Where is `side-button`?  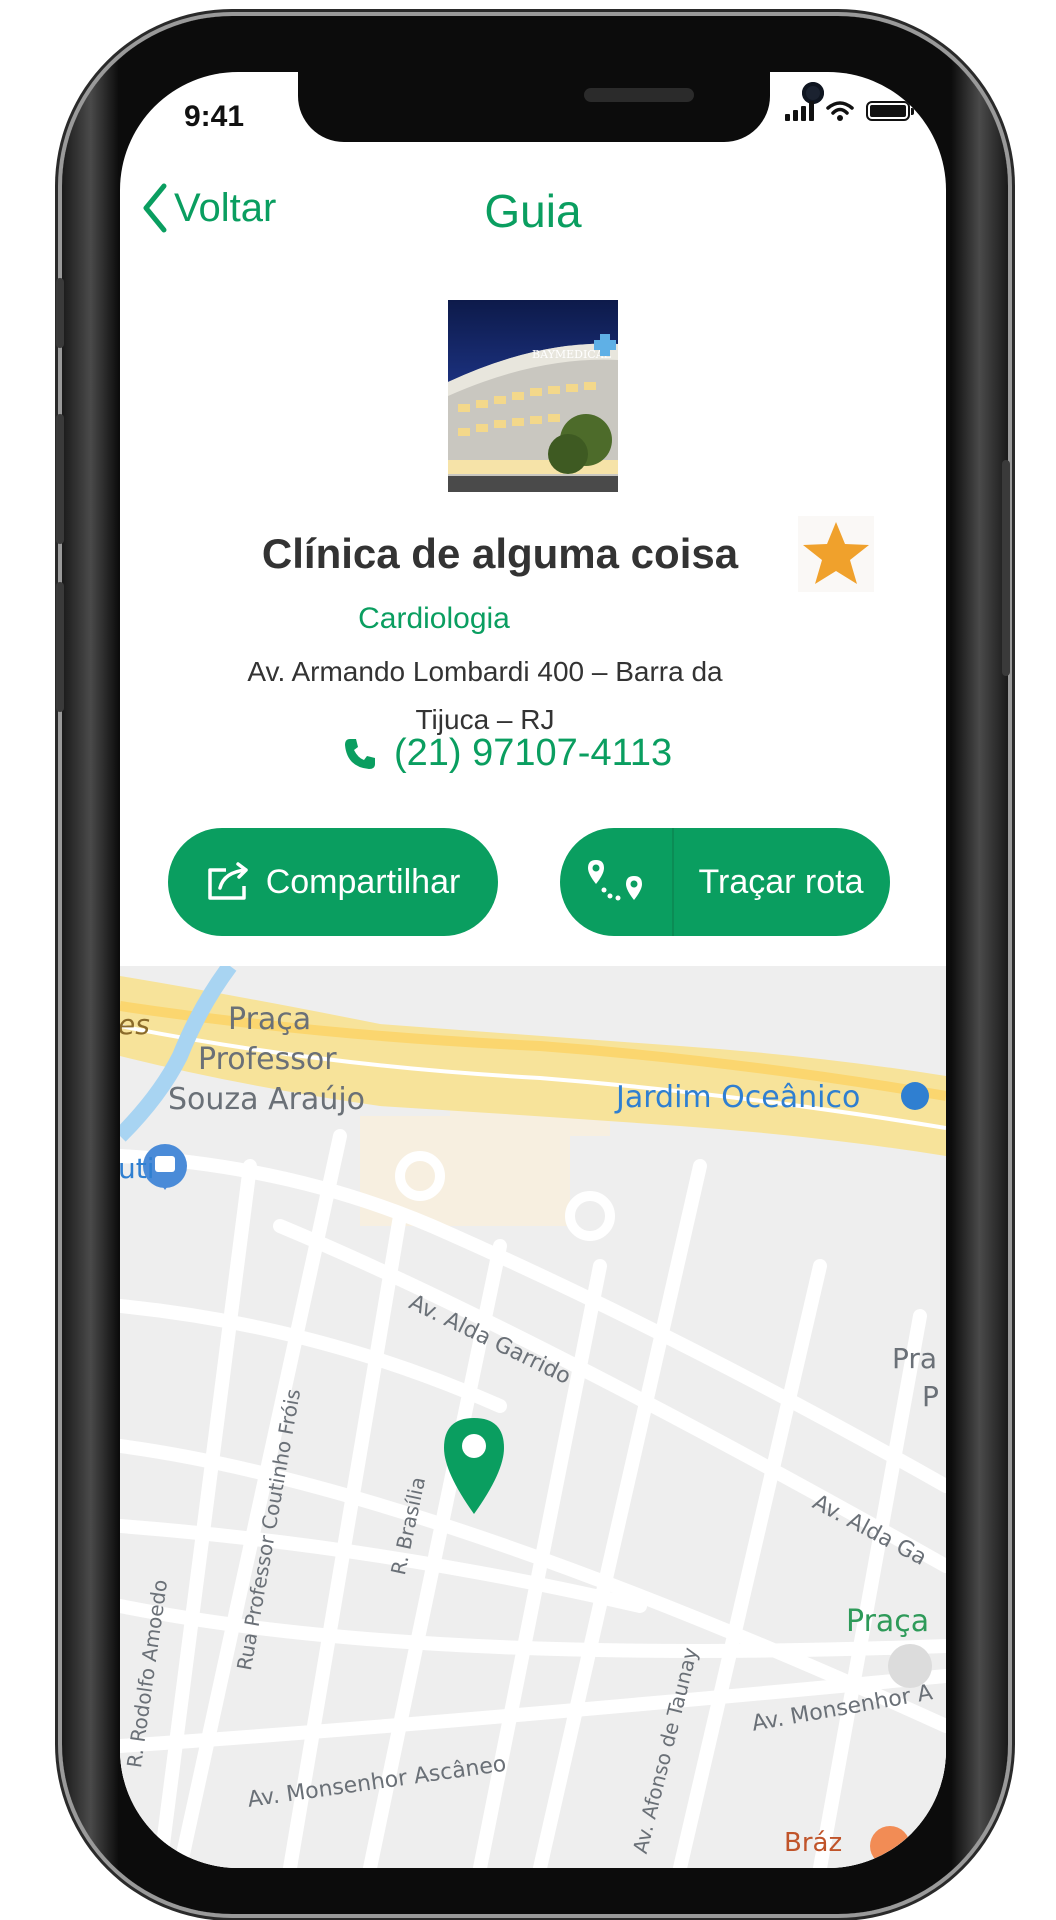
side-button is located at coordinates (60, 313).